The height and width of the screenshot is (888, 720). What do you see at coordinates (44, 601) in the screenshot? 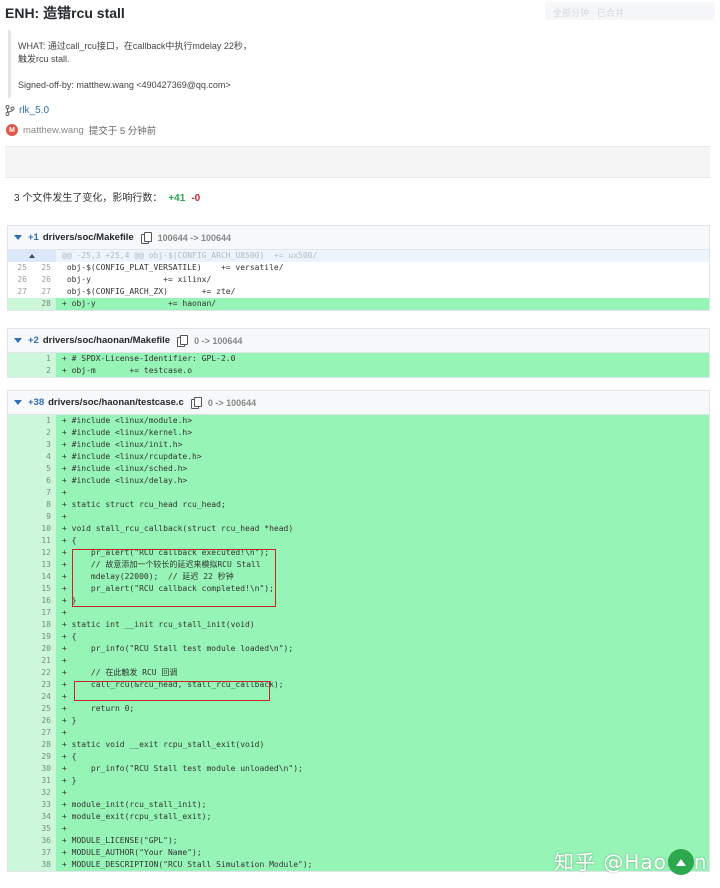
I see `new-line-number: 16` at bounding box center [44, 601].